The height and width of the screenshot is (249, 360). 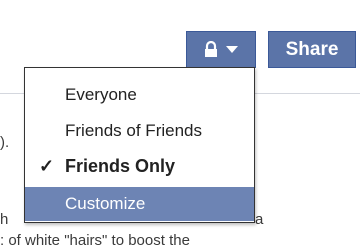 I want to click on menu-item-everyone: Everyone, so click(x=139, y=94).